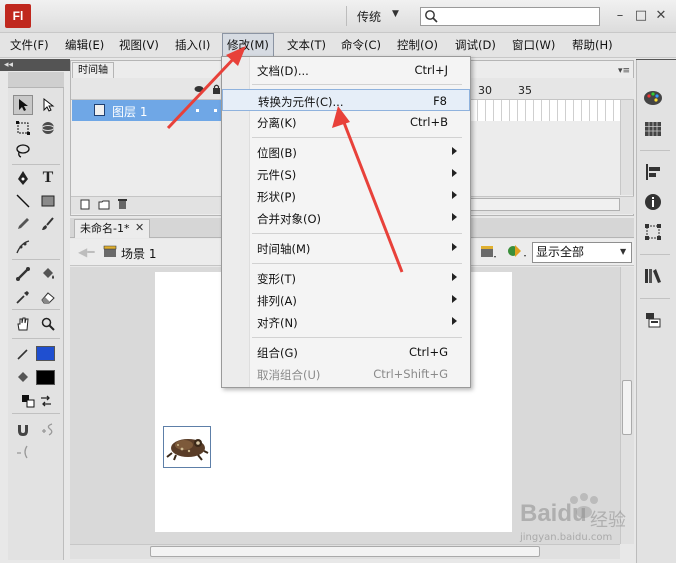 Image resolution: width=676 pixels, height=563 pixels. What do you see at coordinates (48, 201) in the screenshot?
I see `rectangle-tool-icon` at bounding box center [48, 201].